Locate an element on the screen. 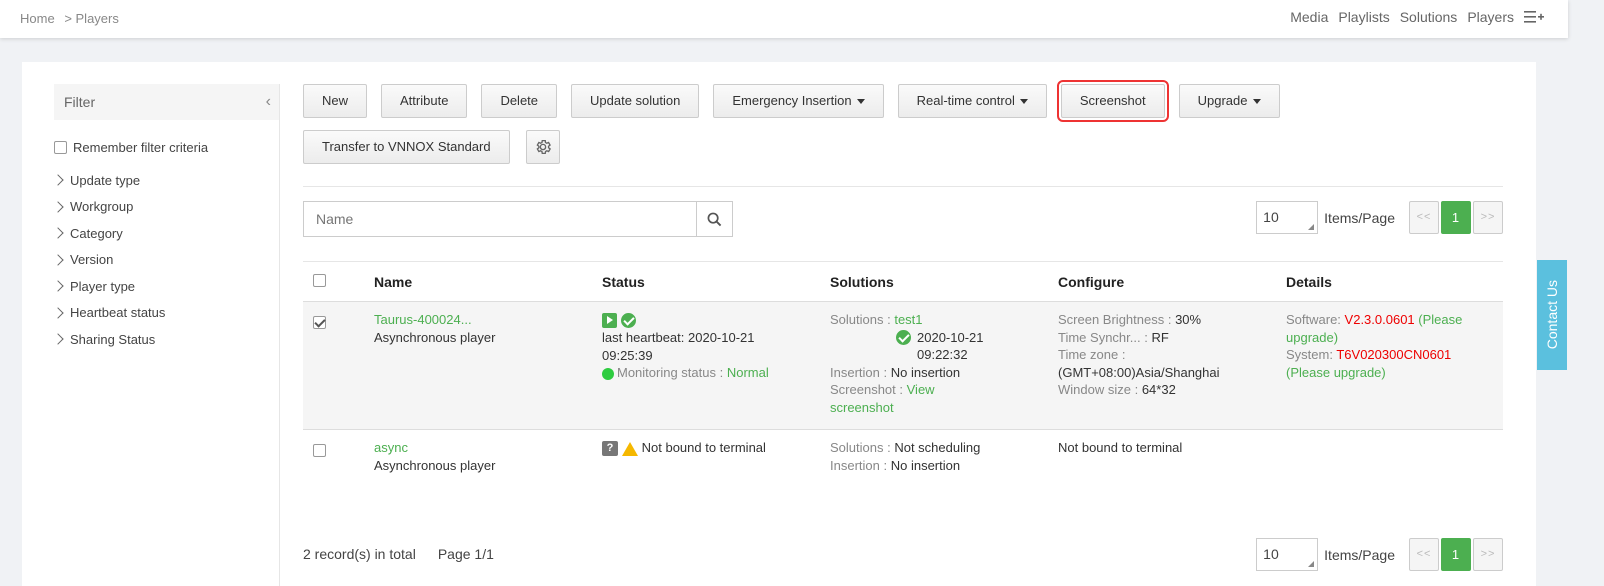  settings-button is located at coordinates (542, 147).